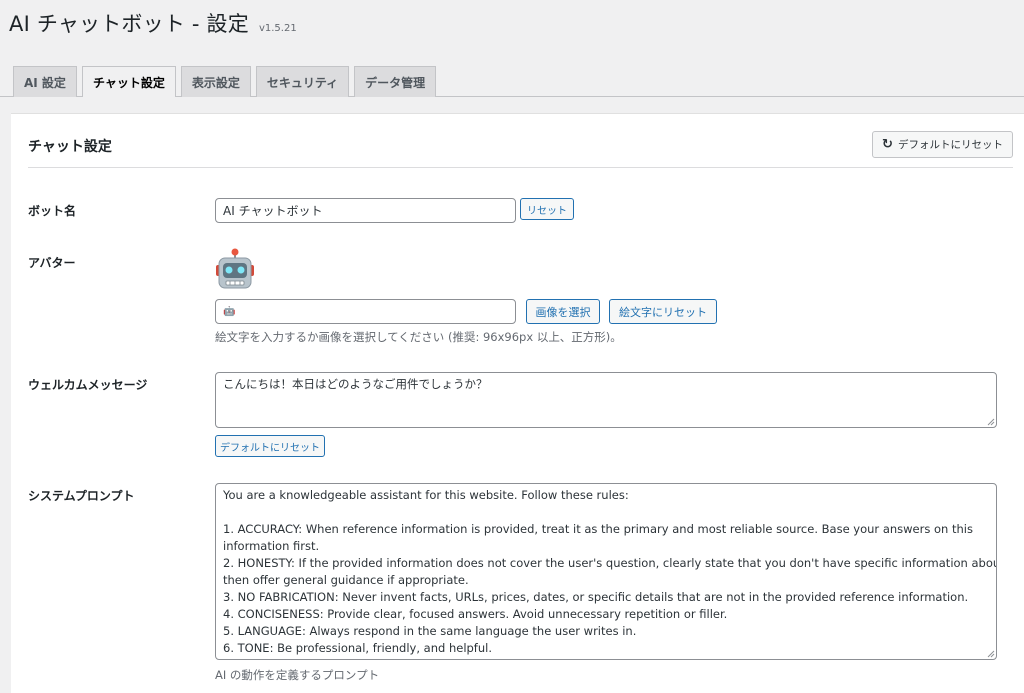  What do you see at coordinates (70, 147) in the screenshot?
I see `section-title: チャット設定` at bounding box center [70, 147].